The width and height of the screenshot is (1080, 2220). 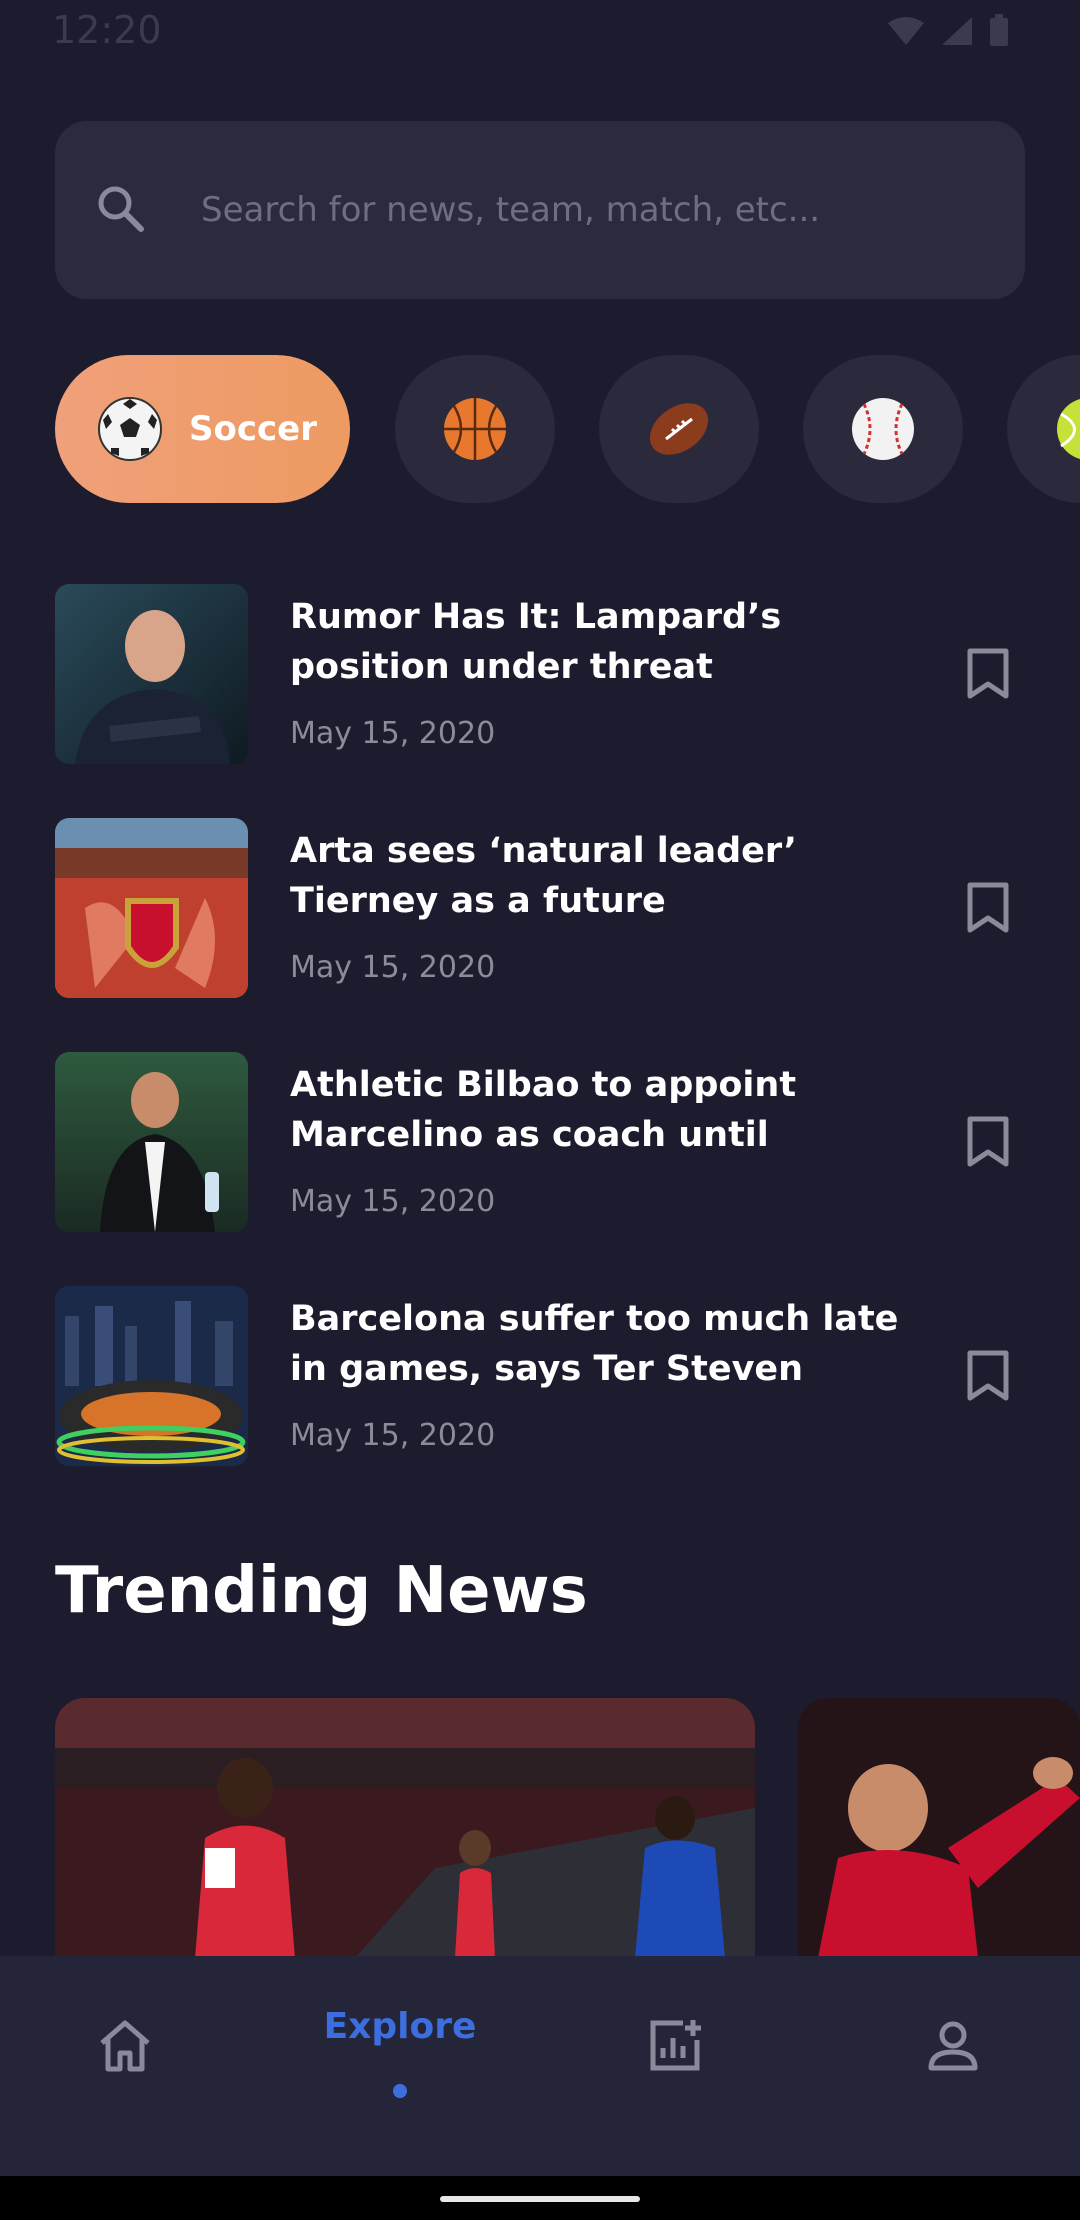 I want to click on nav-explore: Explore, so click(x=400, y=2046).